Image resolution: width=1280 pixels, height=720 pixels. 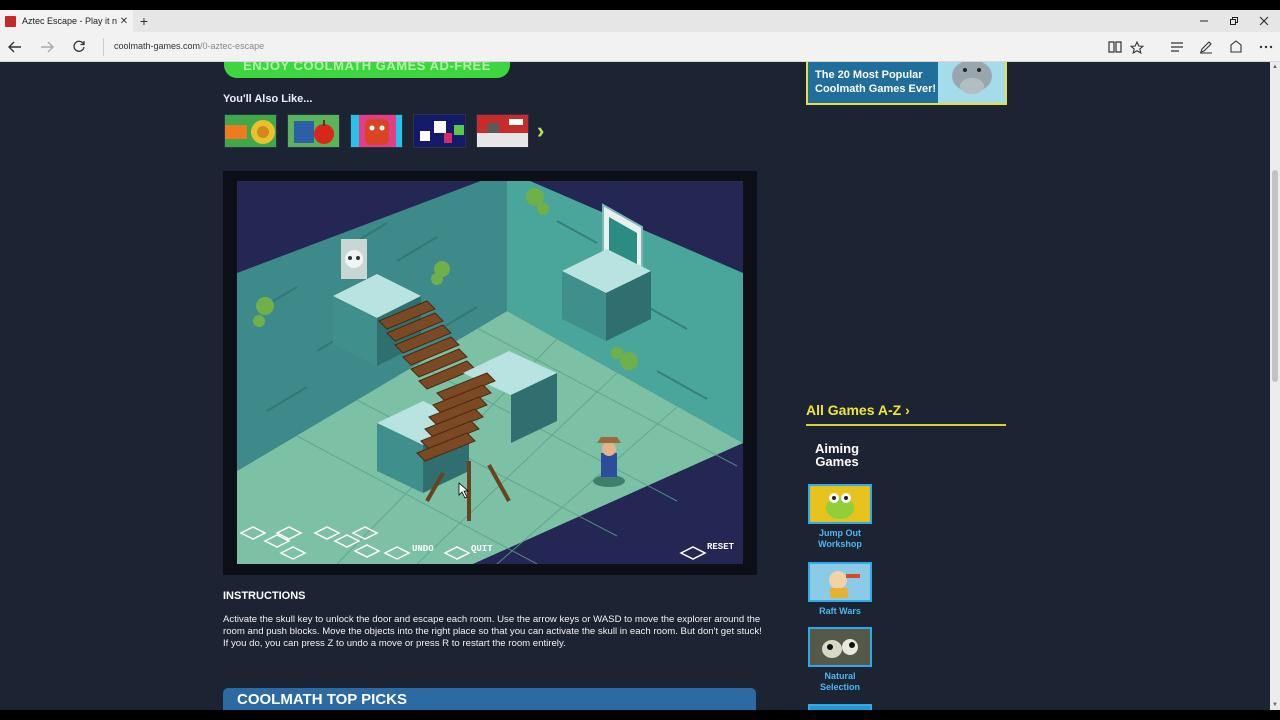 I want to click on thumb-2-art, so click(x=313, y=131).